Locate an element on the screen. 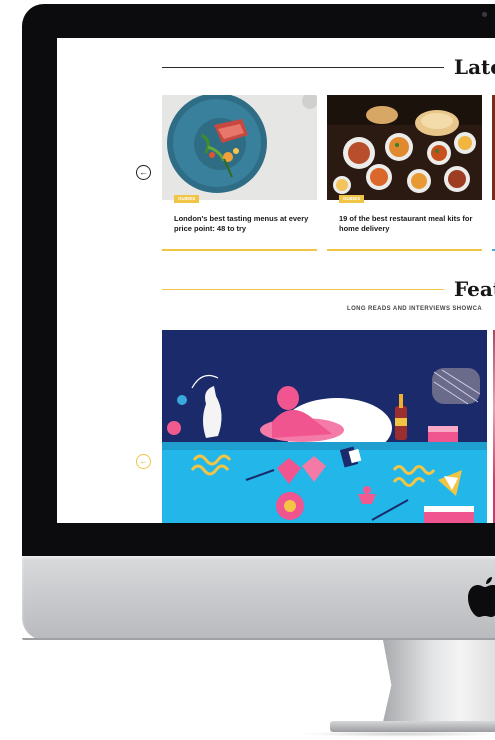 The width and height of the screenshot is (495, 740). section-title: Late is located at coordinates (474, 67).